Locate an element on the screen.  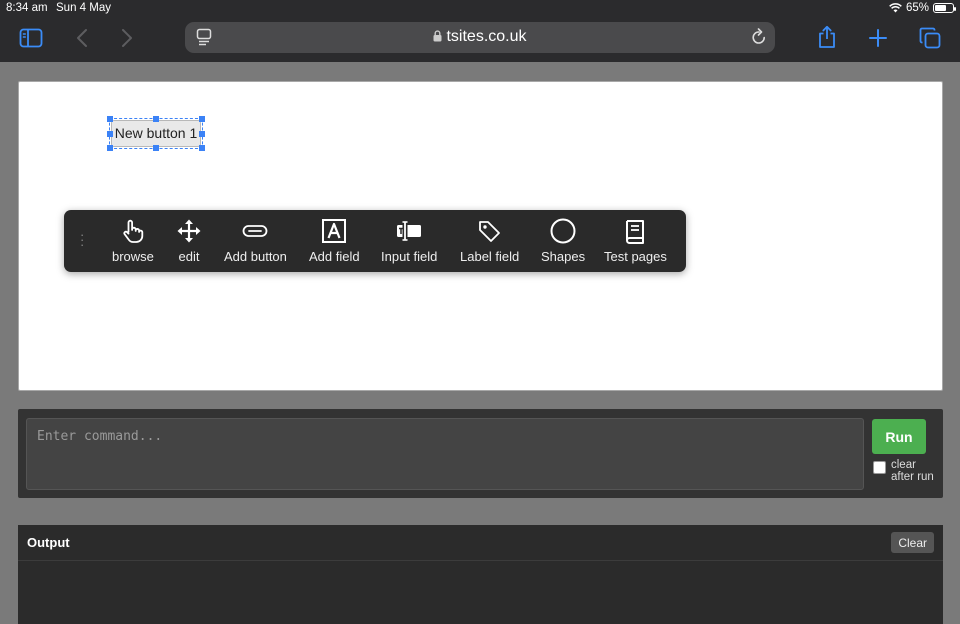
resize-handle-br is located at coordinates (202, 148).